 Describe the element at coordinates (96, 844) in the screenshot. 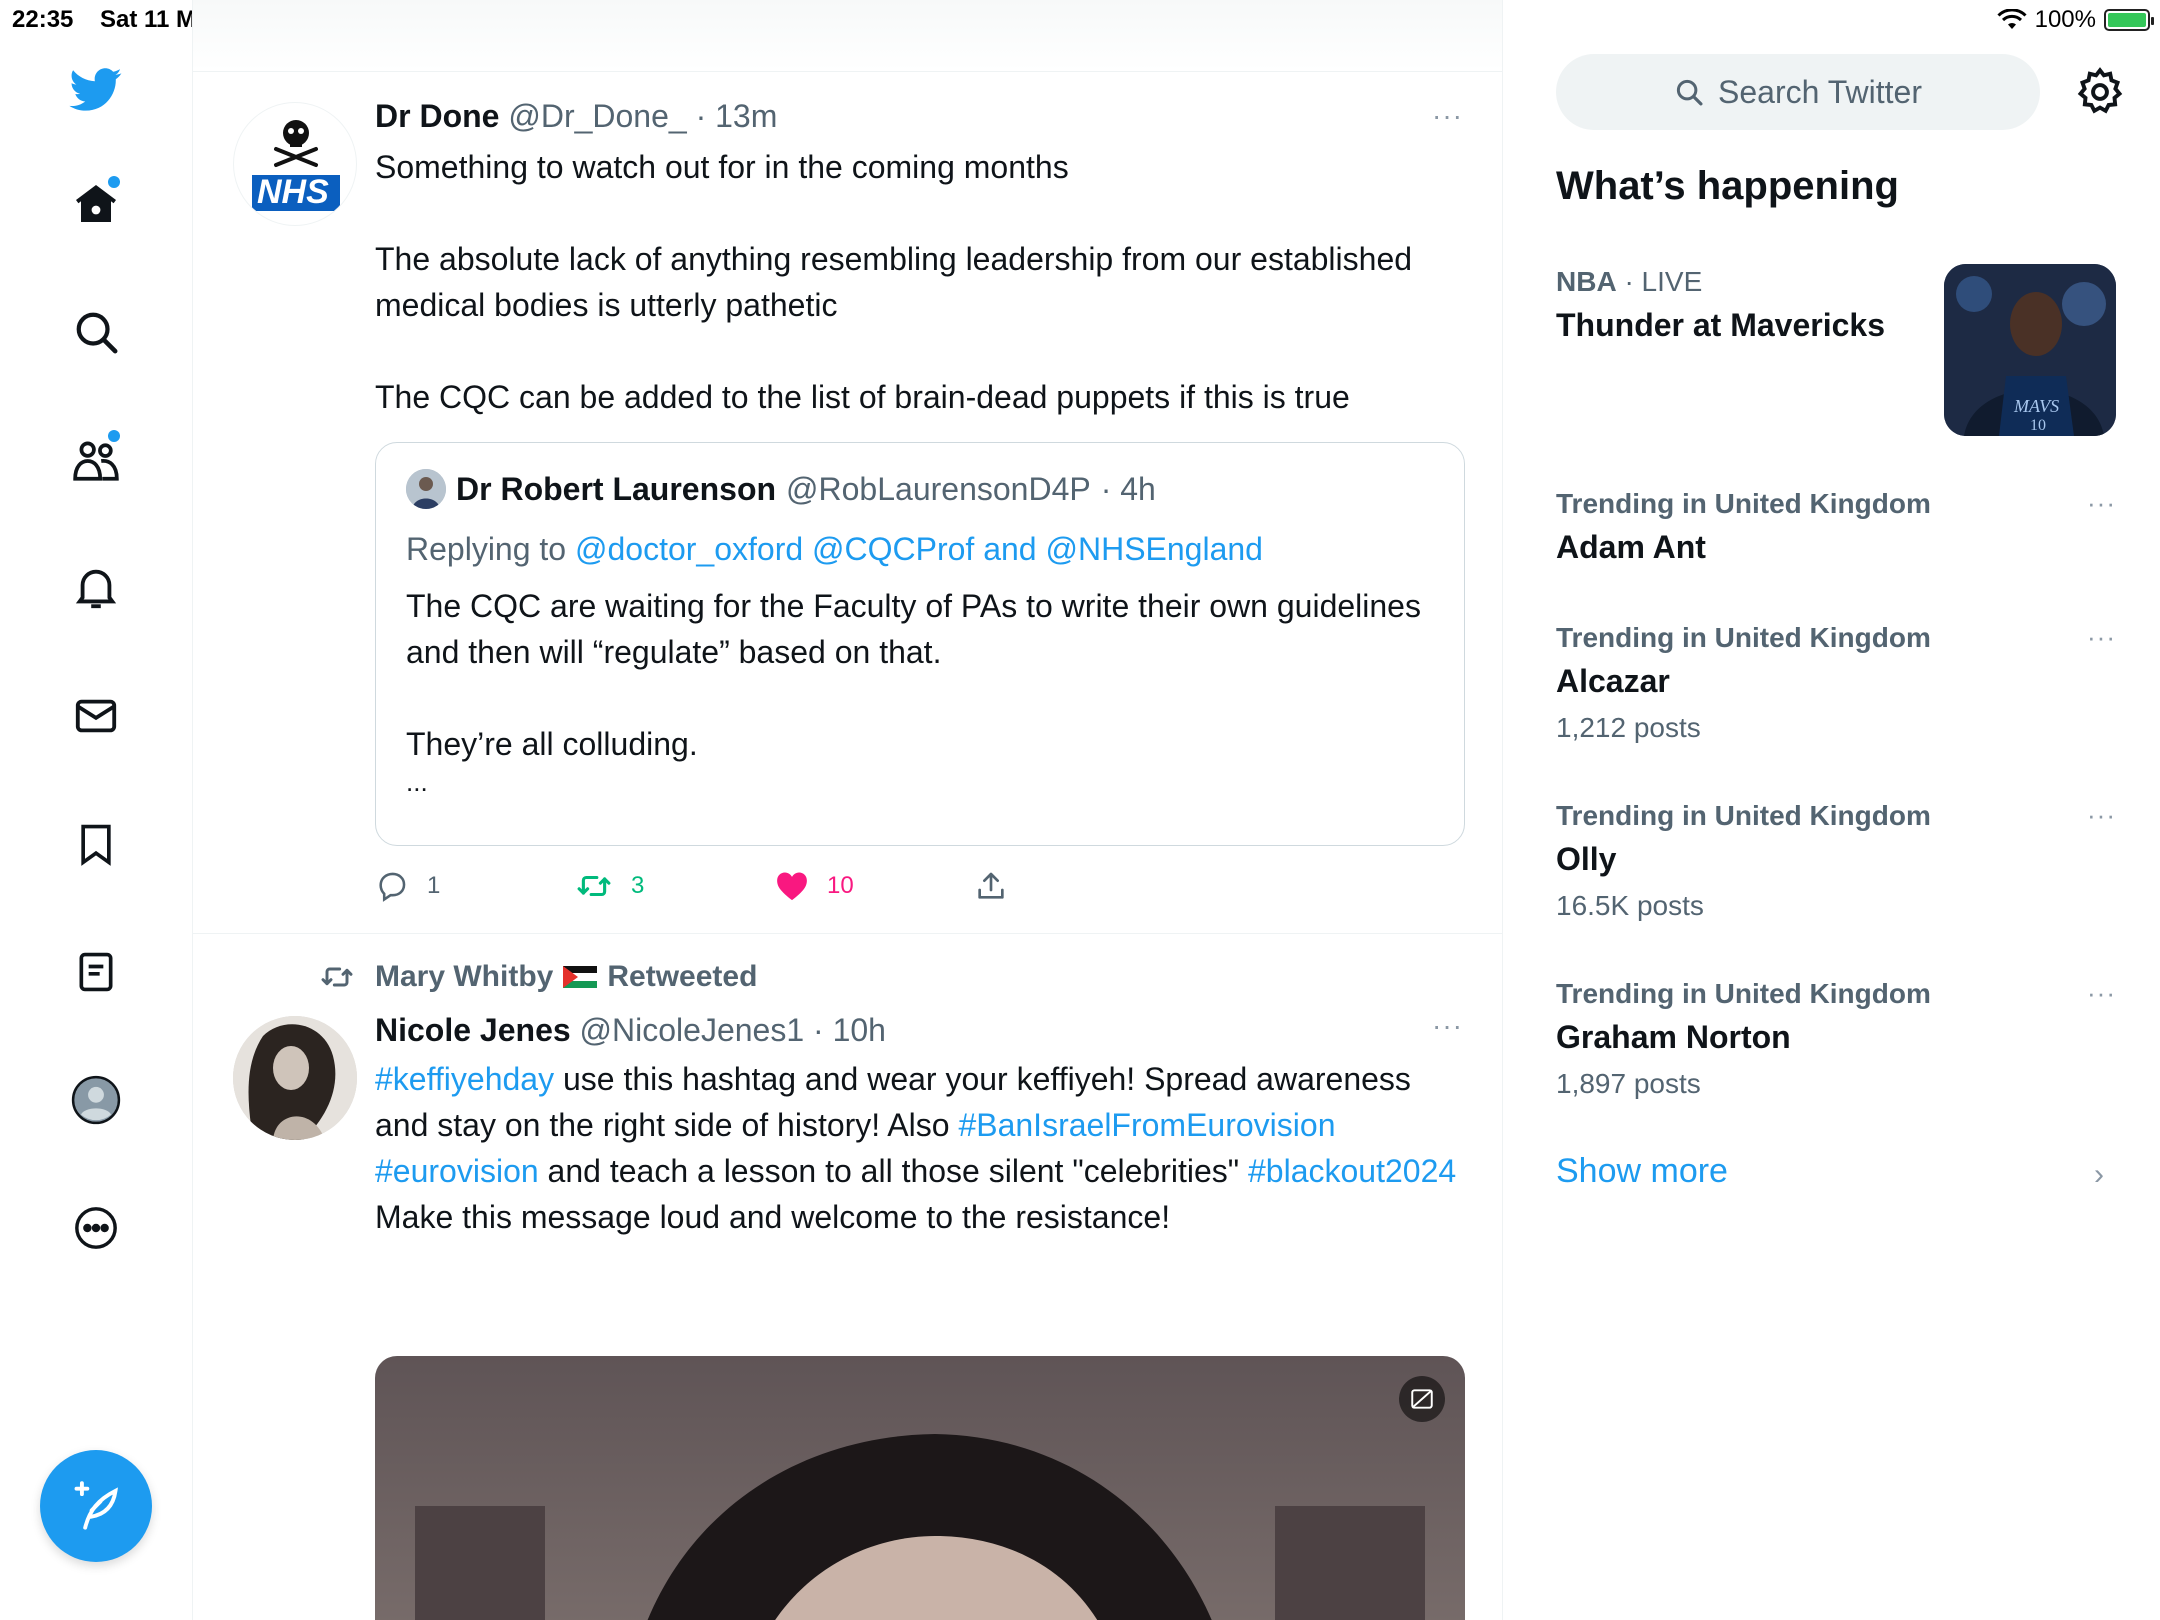

I see `nav-bookmarks-icon` at that location.